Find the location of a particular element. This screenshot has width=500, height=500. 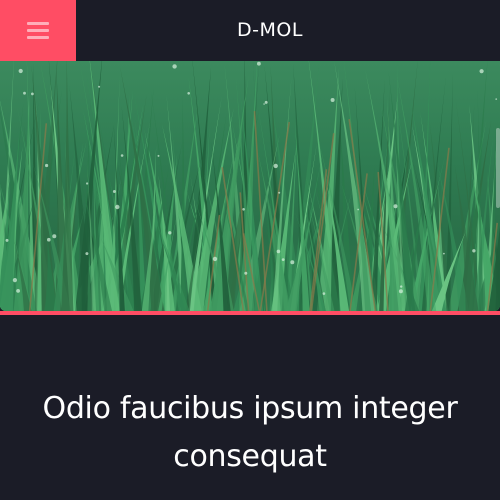

hamburger-menu-icon is located at coordinates (38, 30).